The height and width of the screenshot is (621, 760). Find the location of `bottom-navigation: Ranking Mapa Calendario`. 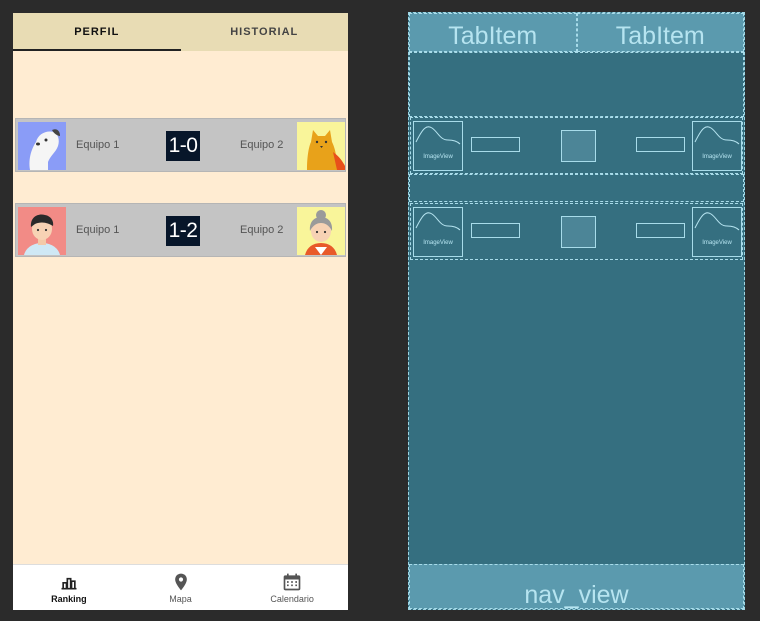

bottom-navigation: Ranking Mapa Calendario is located at coordinates (180, 587).